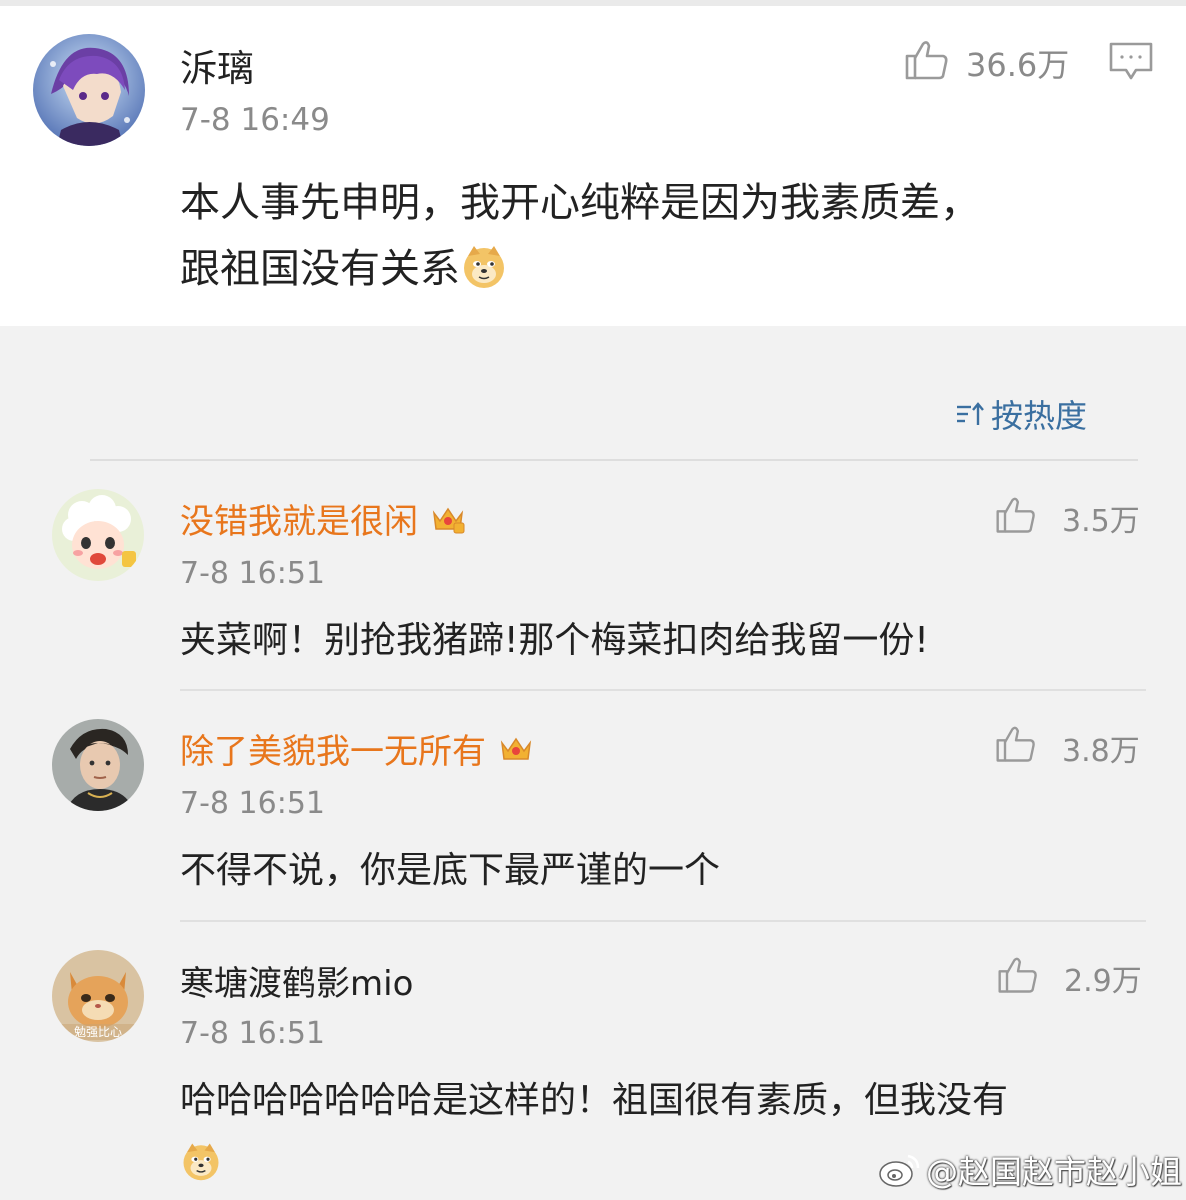  Describe the element at coordinates (296, 980) in the screenshot. I see `comment-username: 寒塘渡鹤影mio` at that location.